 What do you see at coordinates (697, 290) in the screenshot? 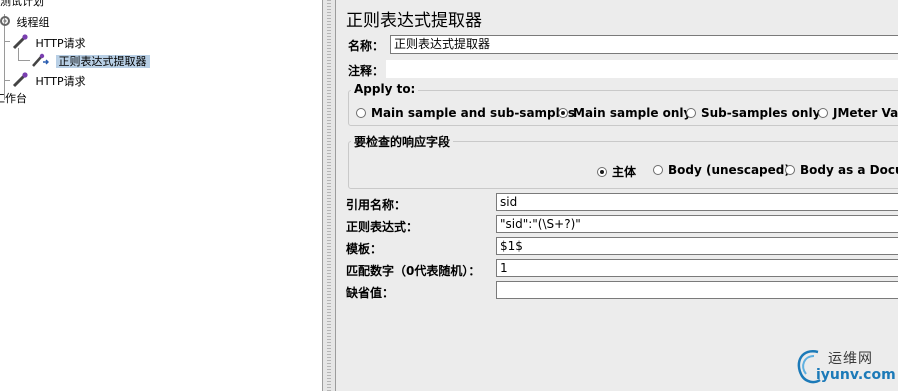
I see `default-value-input` at bounding box center [697, 290].